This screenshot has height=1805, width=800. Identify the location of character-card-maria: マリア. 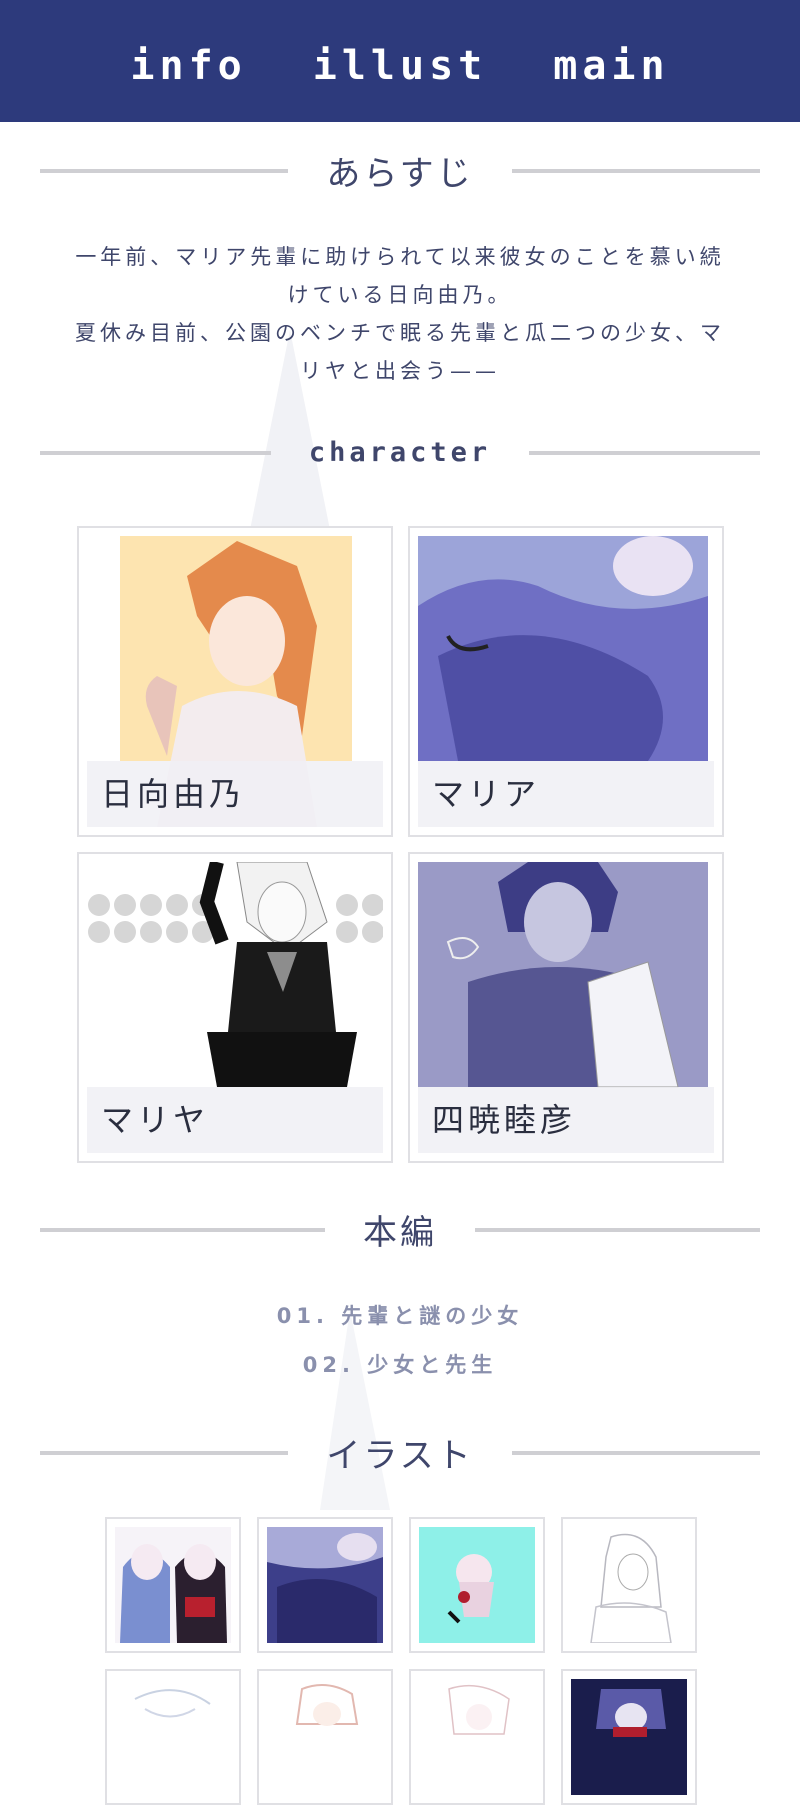
(566, 681).